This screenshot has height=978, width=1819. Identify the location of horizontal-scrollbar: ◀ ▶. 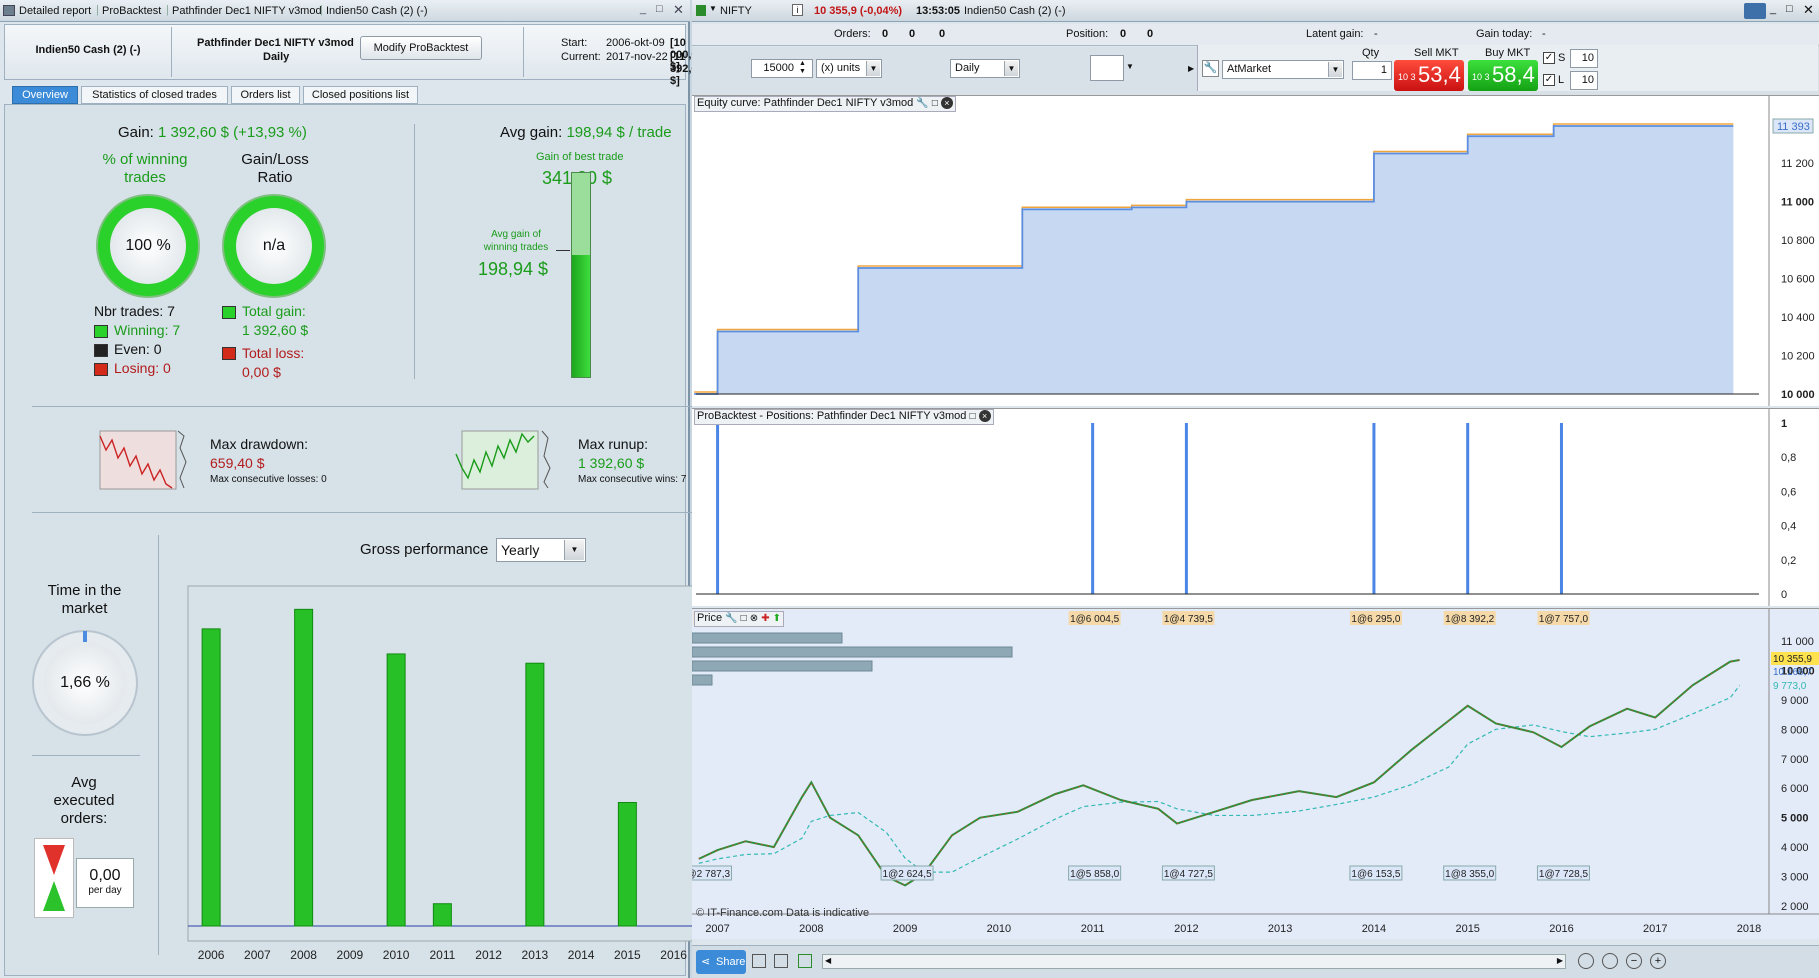
(1194, 961).